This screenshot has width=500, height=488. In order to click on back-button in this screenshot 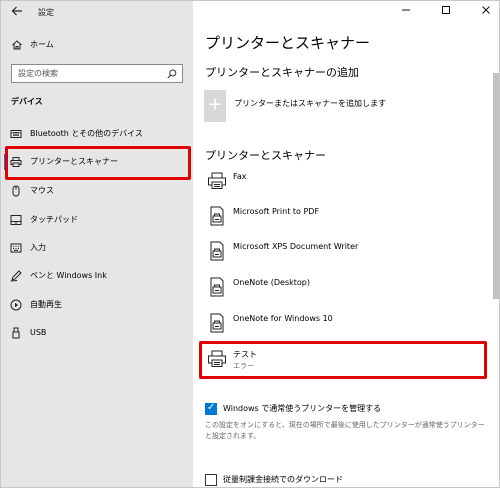, I will do `click(17, 13)`.